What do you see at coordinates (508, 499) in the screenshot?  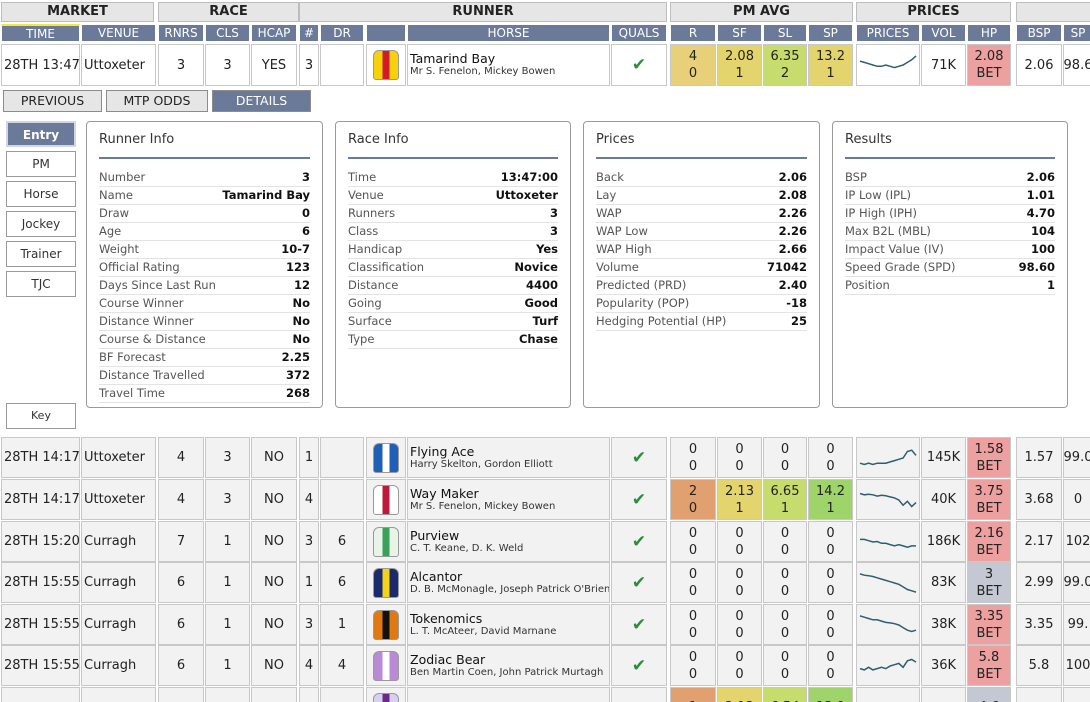 I see `horse-cell: Way Maker Mr S. Fenelon, Mickey Bowen` at bounding box center [508, 499].